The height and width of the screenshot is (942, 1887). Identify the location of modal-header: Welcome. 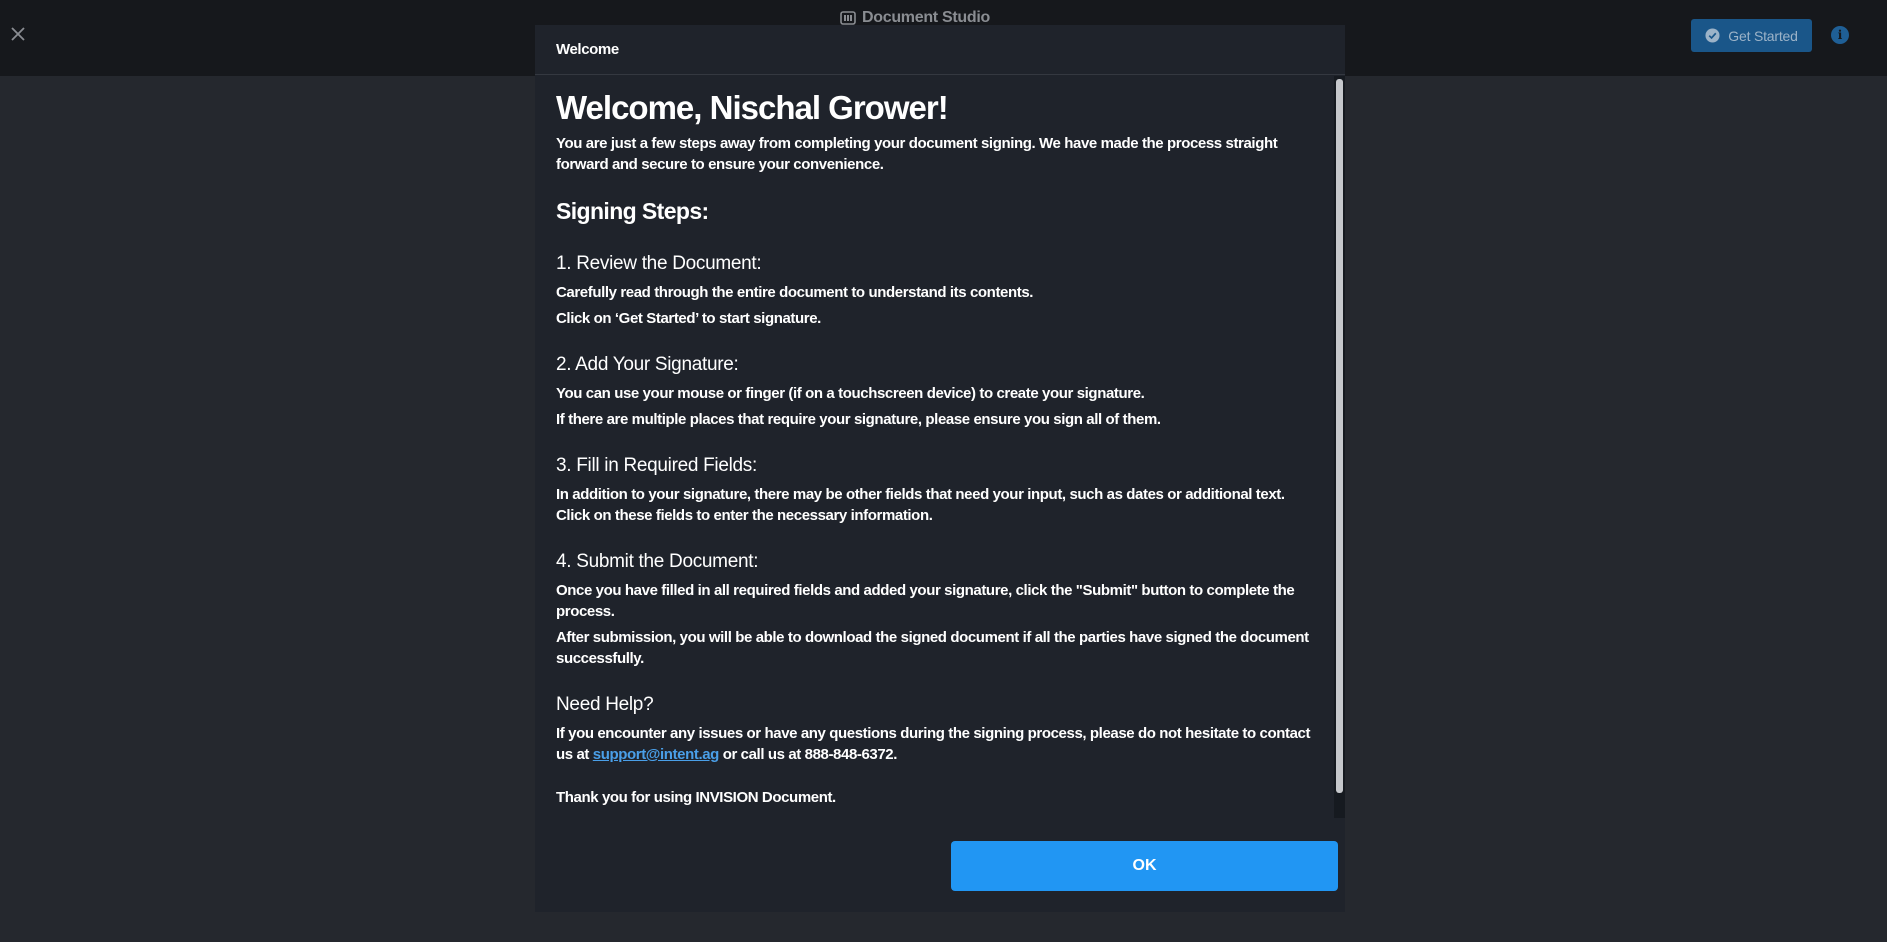
(940, 50).